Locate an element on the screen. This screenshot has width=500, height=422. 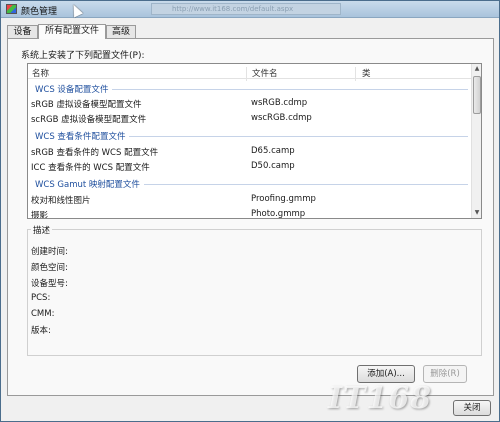
profile-name: sRGB 虚拟设备模型配置文件 is located at coordinates (86, 105).